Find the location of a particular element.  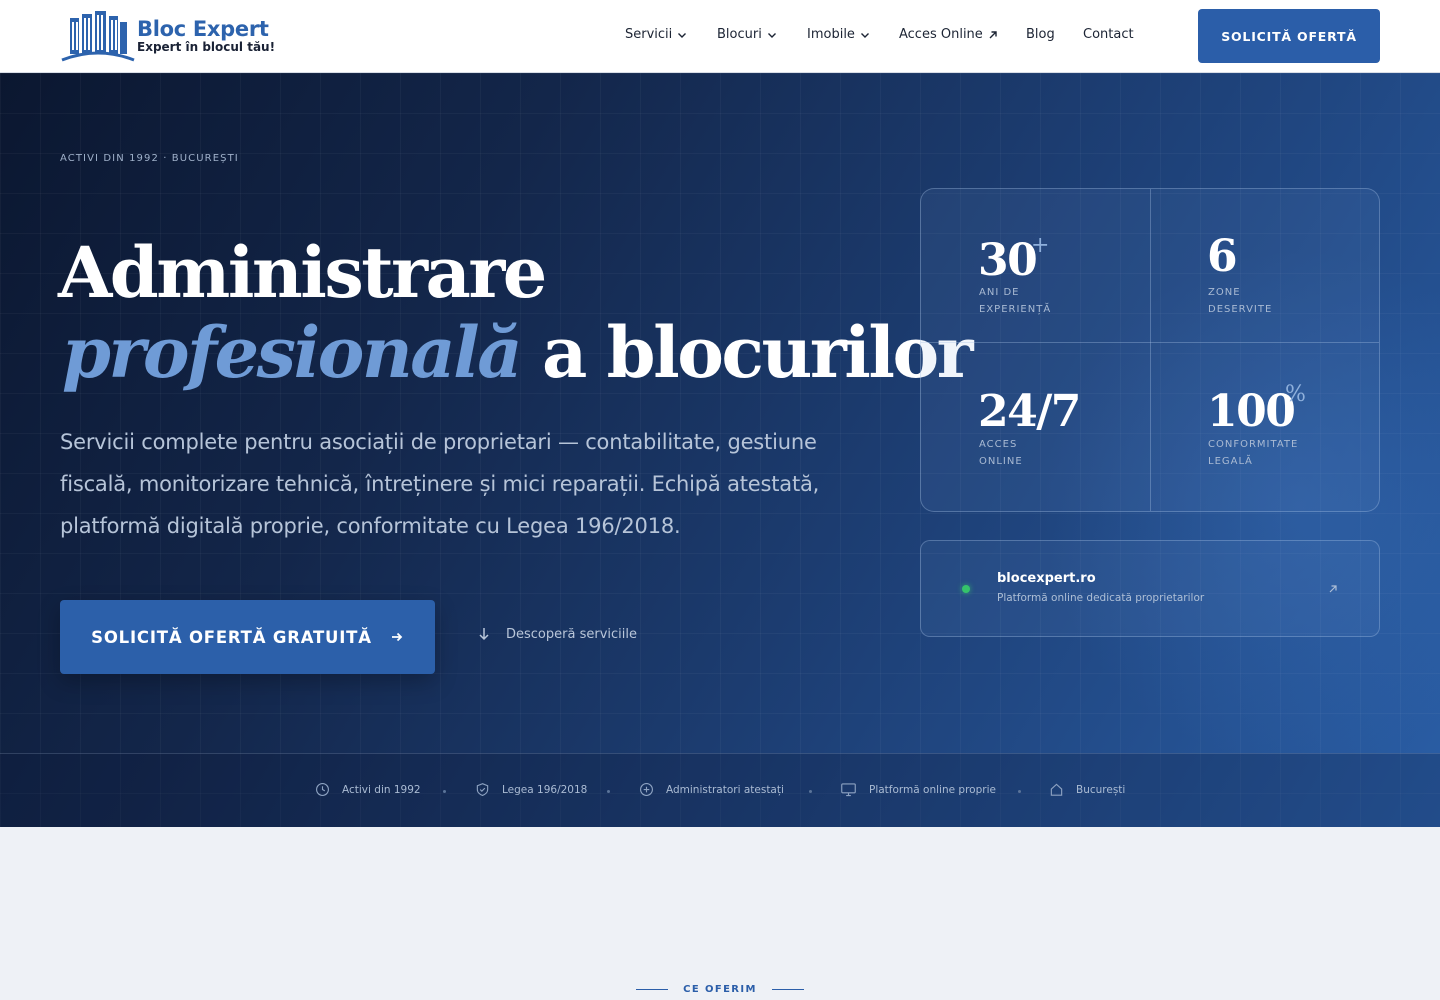

nav-label: Blocuri is located at coordinates (739, 34).